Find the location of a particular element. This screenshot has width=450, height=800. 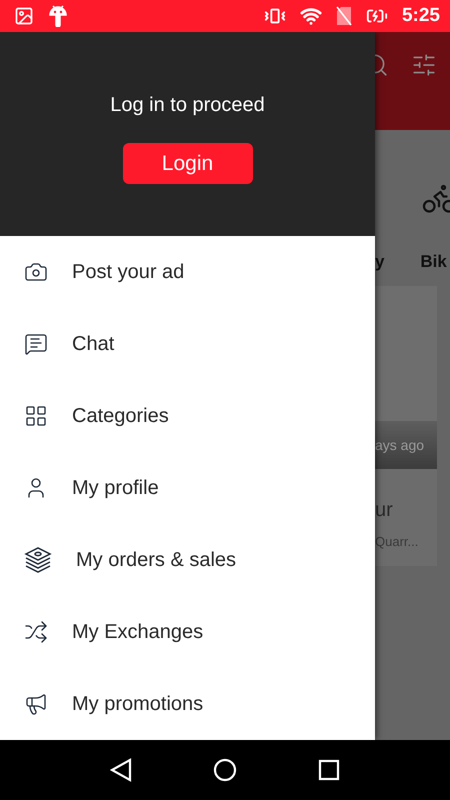

home-icon is located at coordinates (224, 770).